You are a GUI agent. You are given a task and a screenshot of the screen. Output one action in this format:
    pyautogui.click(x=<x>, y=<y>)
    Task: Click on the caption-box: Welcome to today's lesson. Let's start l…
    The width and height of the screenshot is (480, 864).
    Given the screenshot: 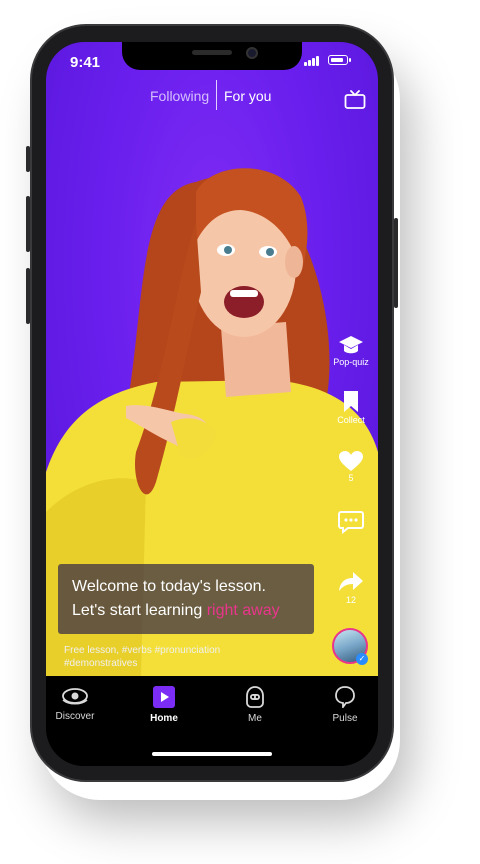 What is the action you would take?
    pyautogui.click(x=186, y=599)
    